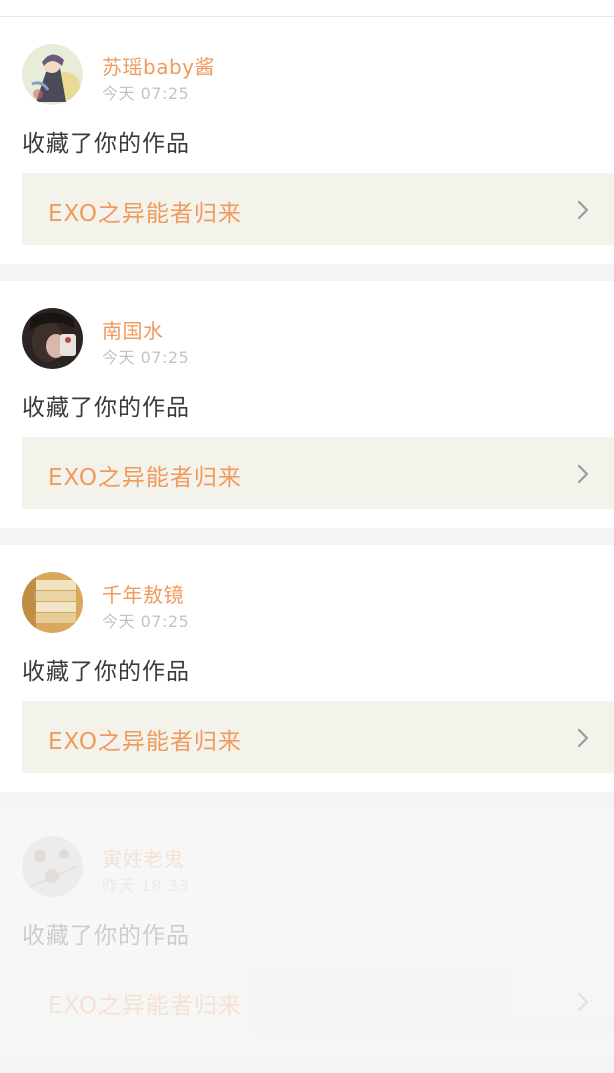 The height and width of the screenshot is (1073, 614). What do you see at coordinates (158, 65) in the screenshot?
I see `username: 苏瑶baby酱` at bounding box center [158, 65].